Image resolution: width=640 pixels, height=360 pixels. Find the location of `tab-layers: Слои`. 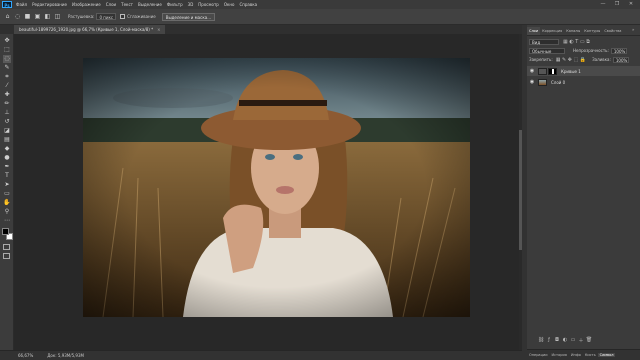

tab-layers: Слои is located at coordinates (534, 31).